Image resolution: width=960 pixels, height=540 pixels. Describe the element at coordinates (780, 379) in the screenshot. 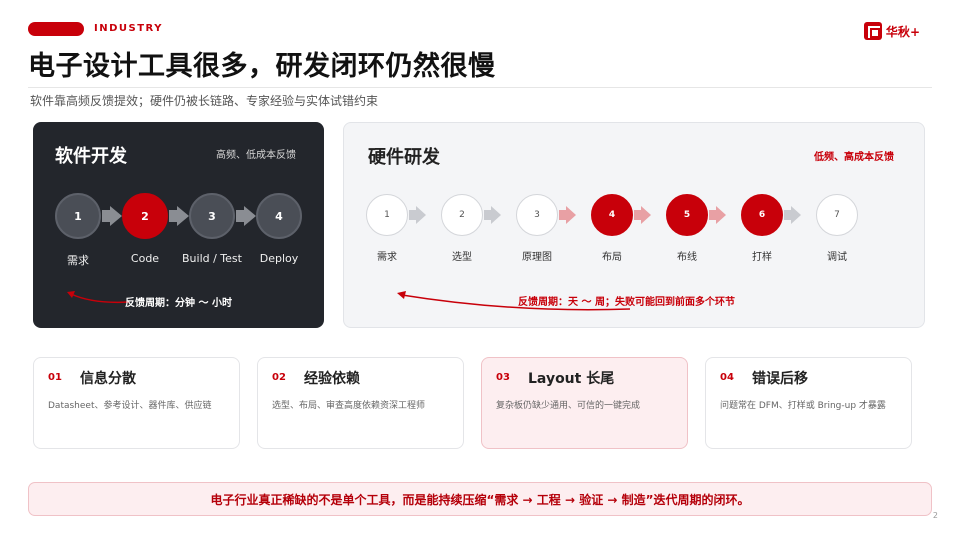

I see `card-title: 错误后移` at that location.